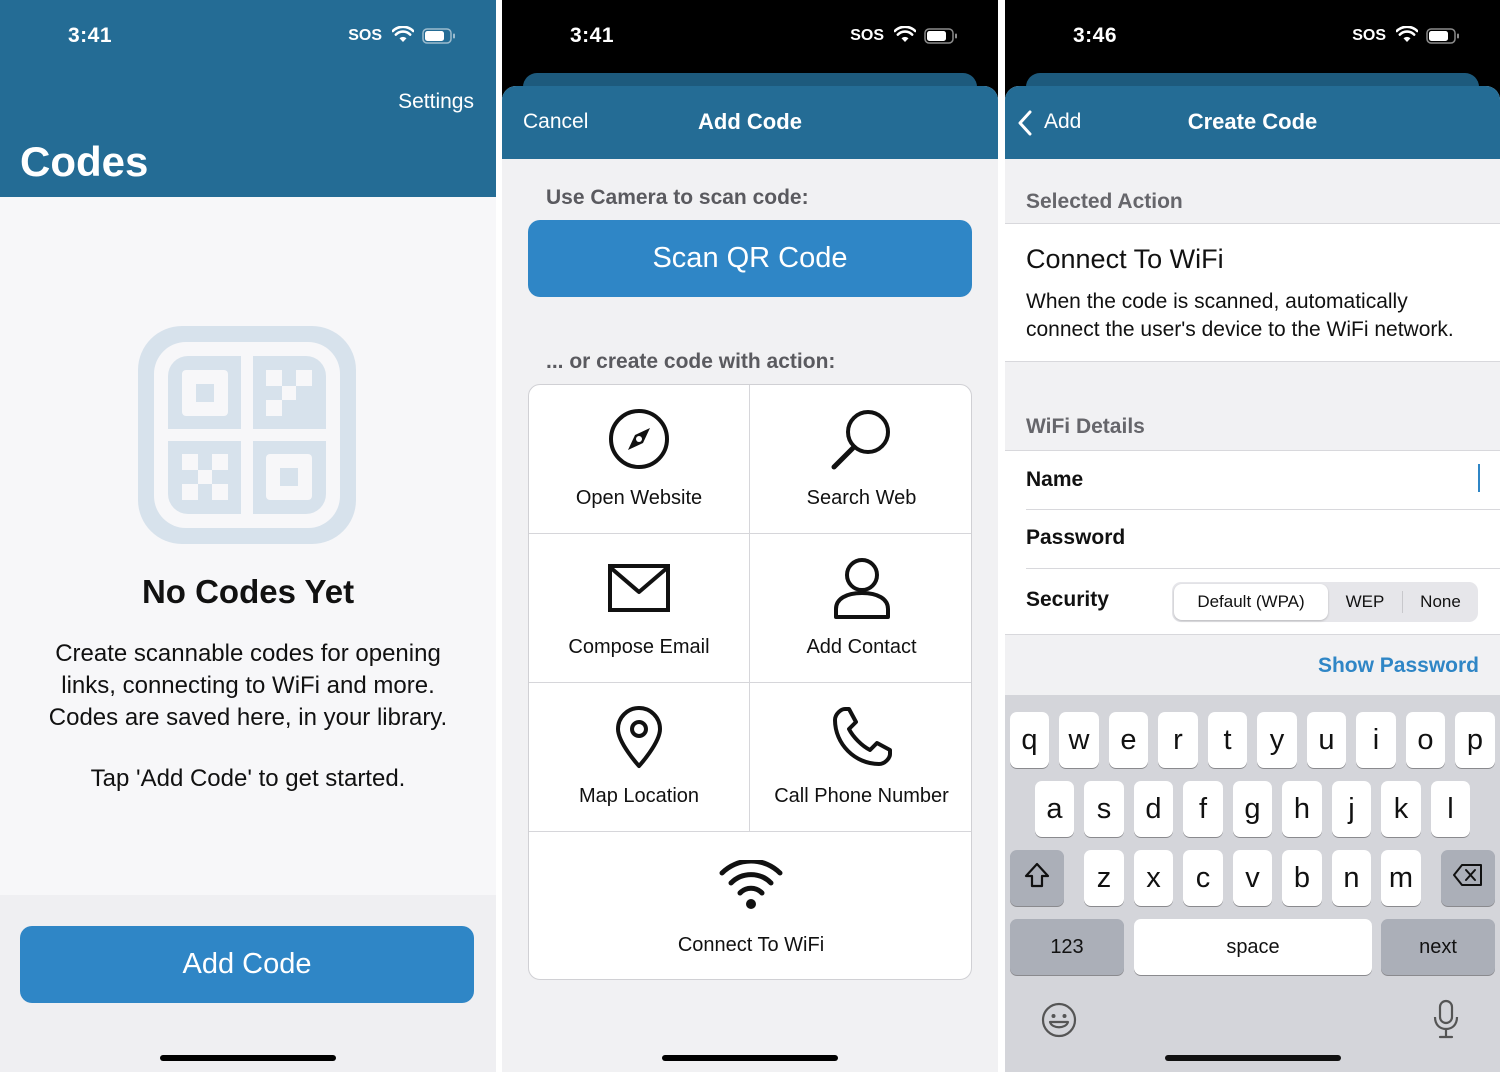  Describe the element at coordinates (860, 608) in the screenshot. I see `action-add-contact: Add Contact` at that location.